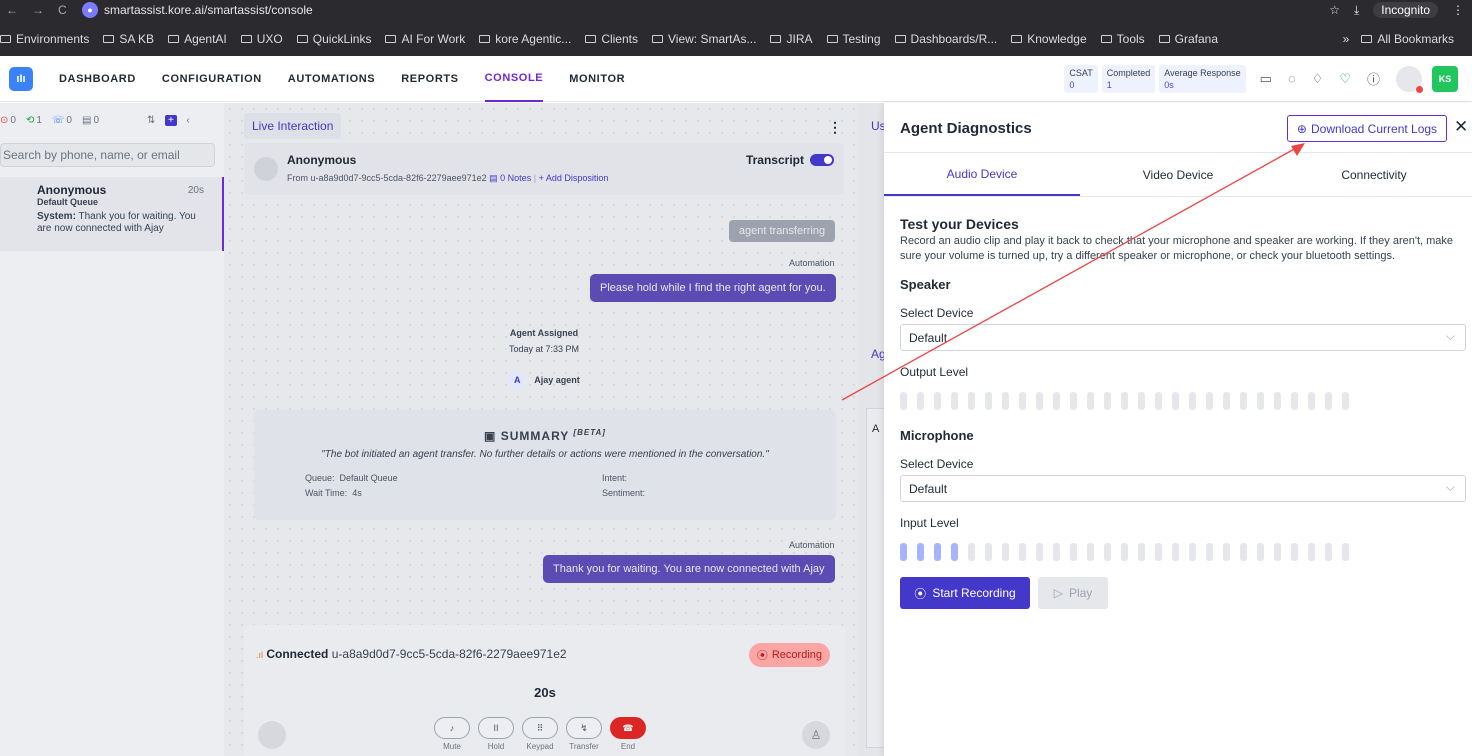 The width and height of the screenshot is (1472, 756). Describe the element at coordinates (44, 39) in the screenshot. I see `bookmark-item: Environments` at that location.